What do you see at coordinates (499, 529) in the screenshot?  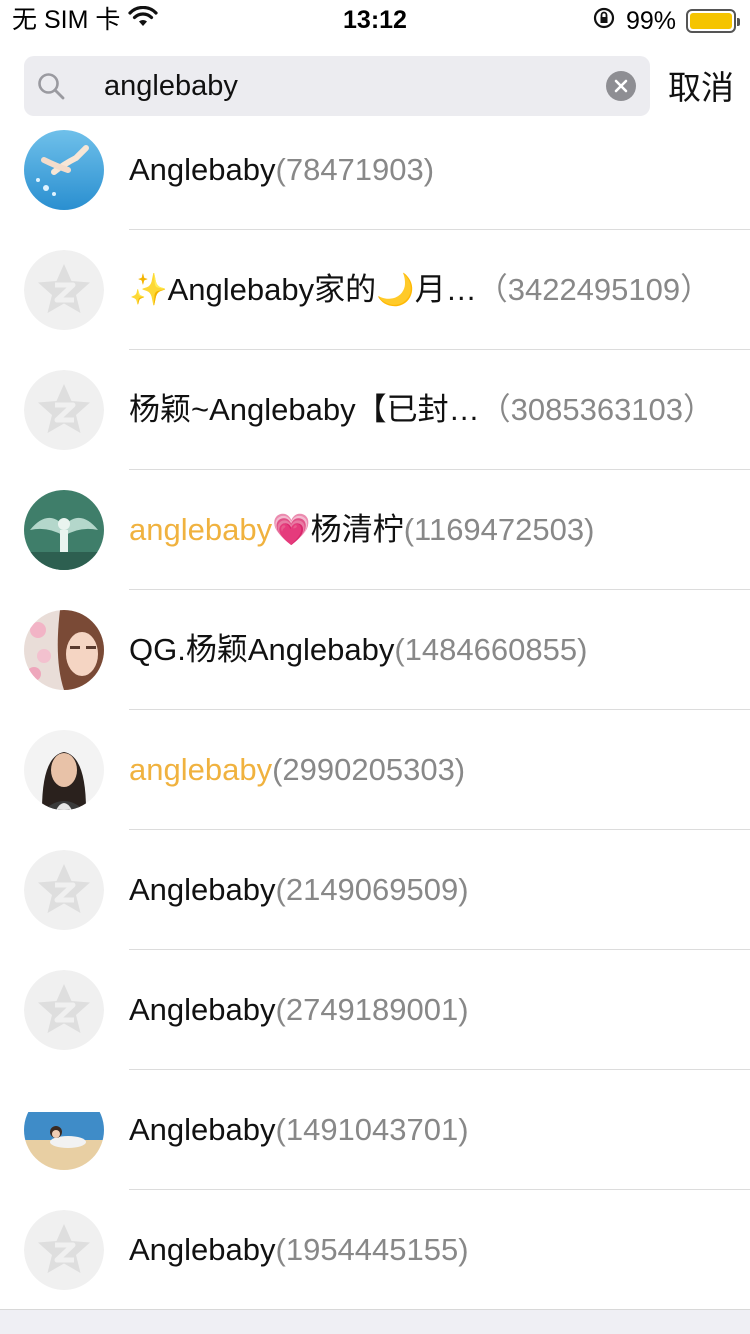 I see `result-qq-number: (1169472503)` at bounding box center [499, 529].